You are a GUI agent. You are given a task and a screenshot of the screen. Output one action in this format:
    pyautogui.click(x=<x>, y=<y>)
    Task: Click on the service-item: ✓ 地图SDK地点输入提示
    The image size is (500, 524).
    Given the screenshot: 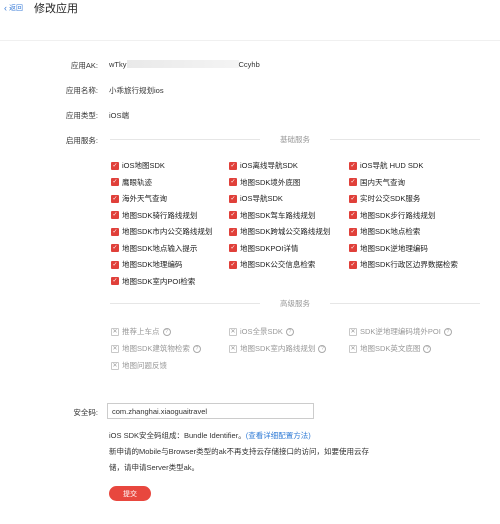 What is the action you would take?
    pyautogui.click(x=154, y=248)
    